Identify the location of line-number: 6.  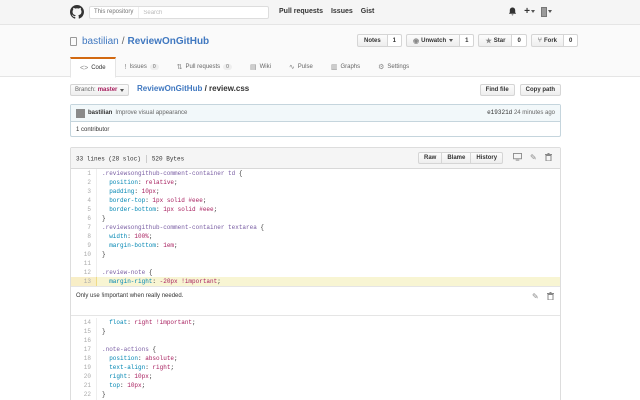
(84, 218).